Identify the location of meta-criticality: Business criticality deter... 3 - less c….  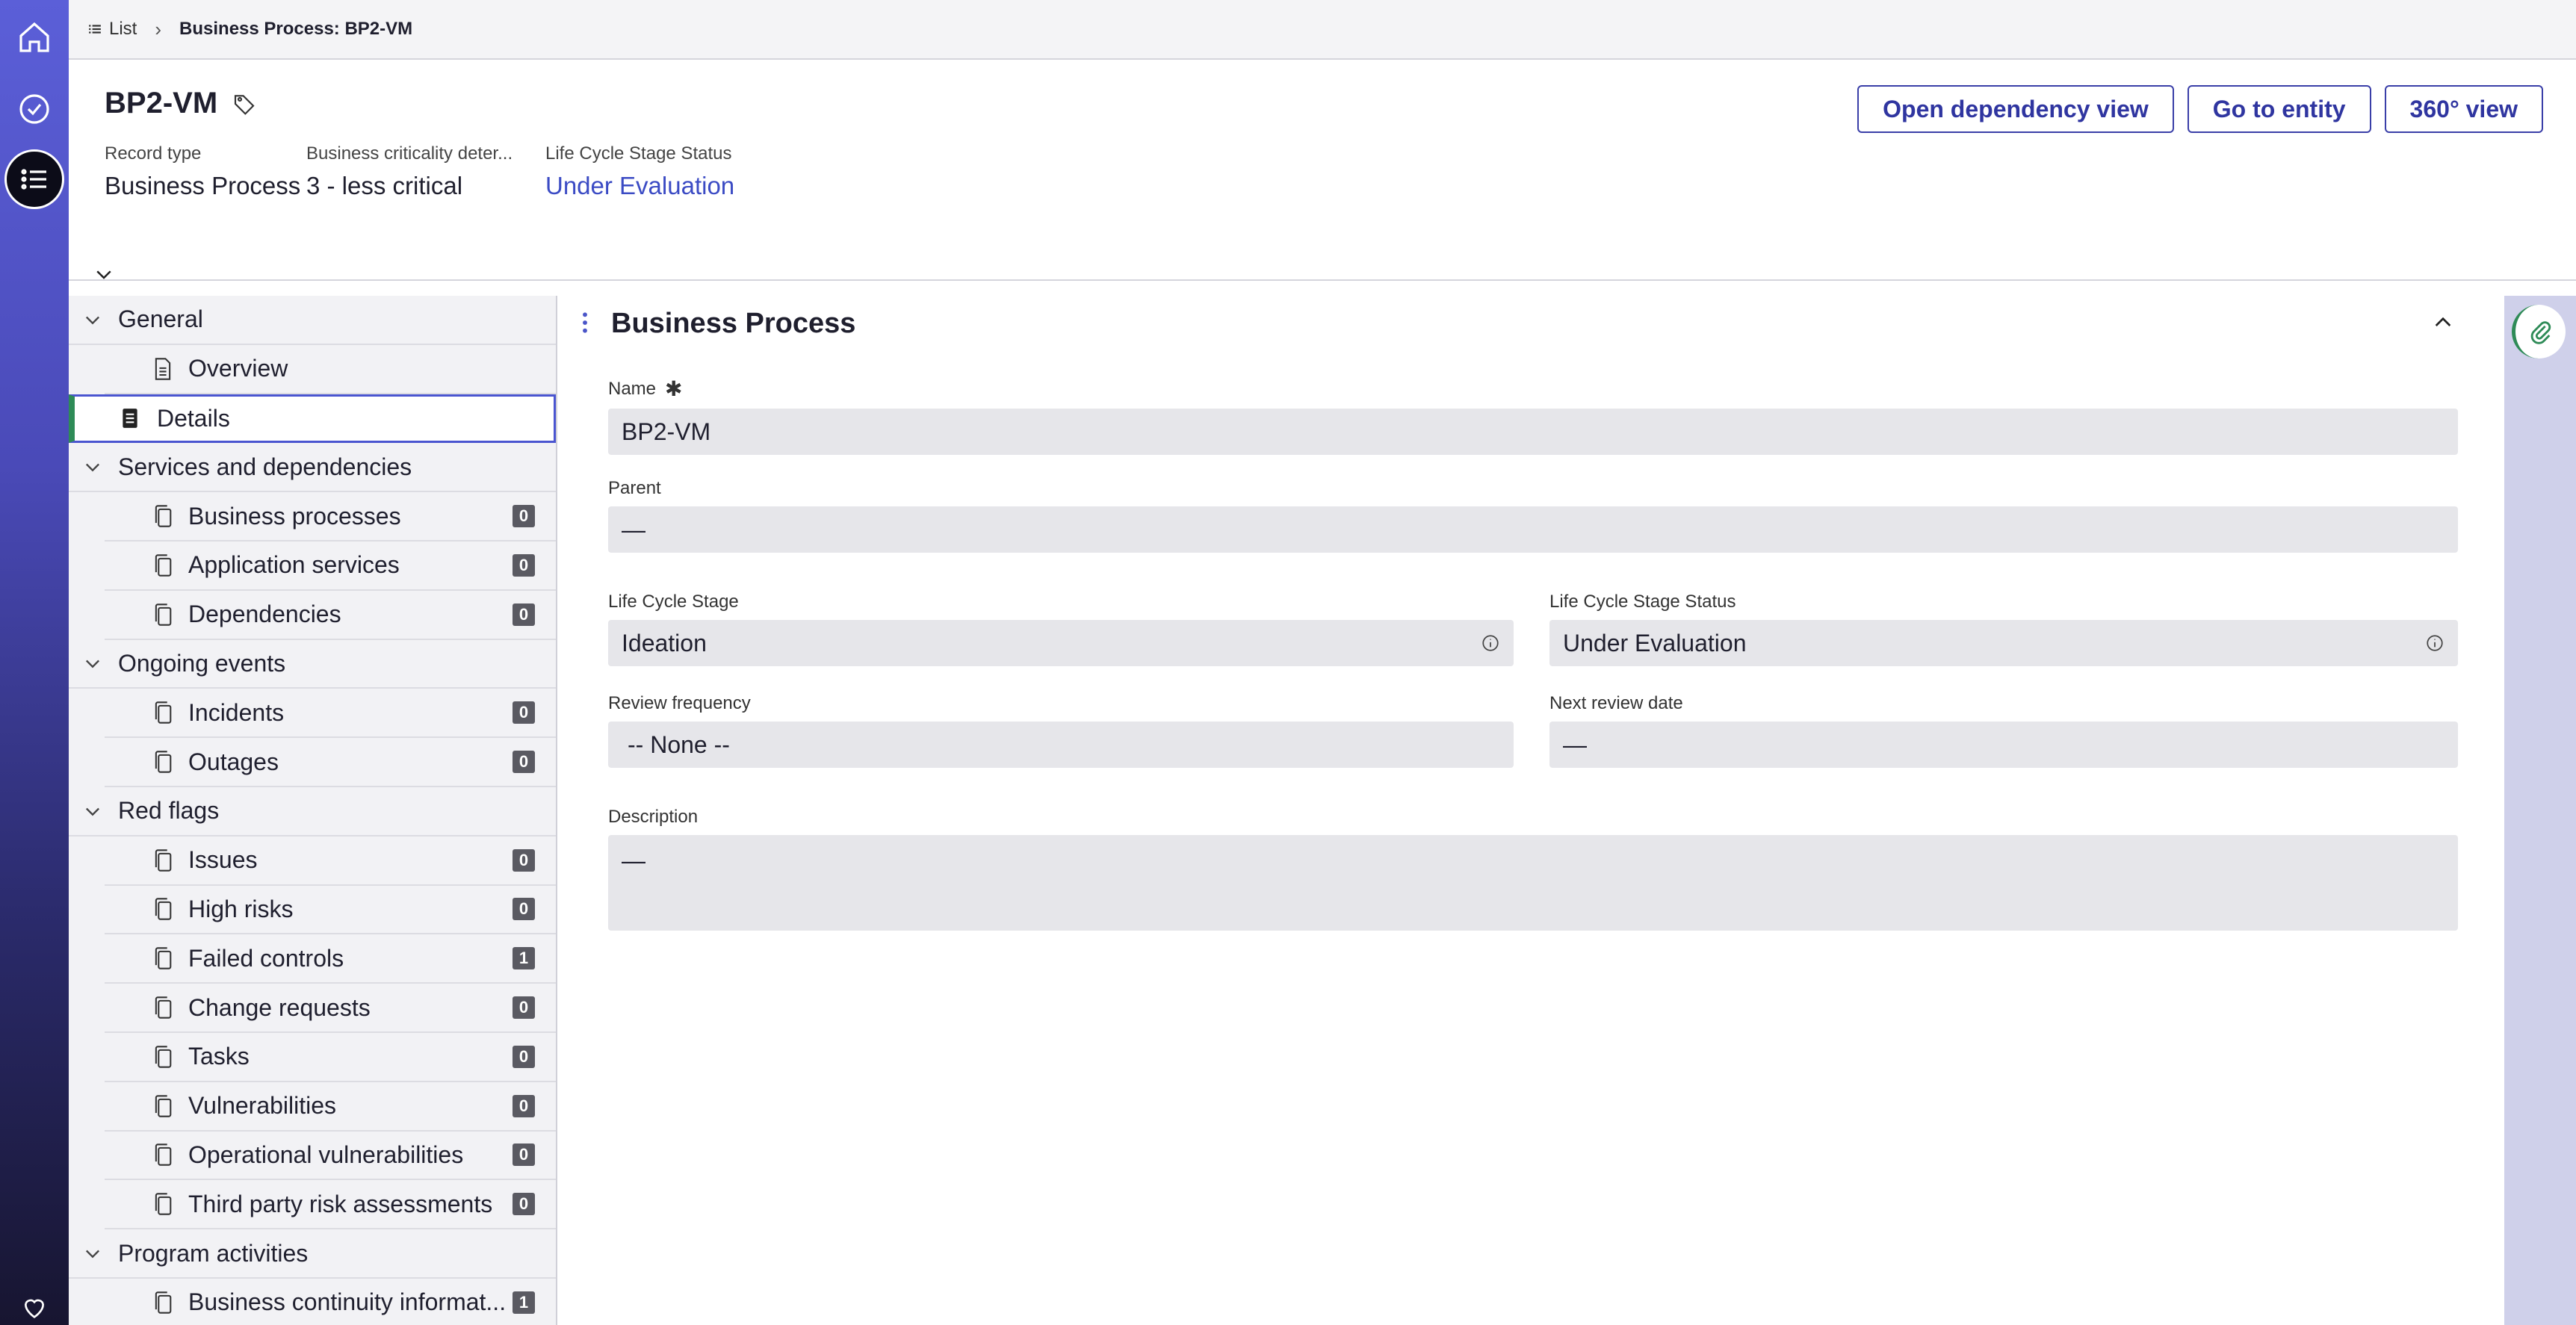
(409, 171).